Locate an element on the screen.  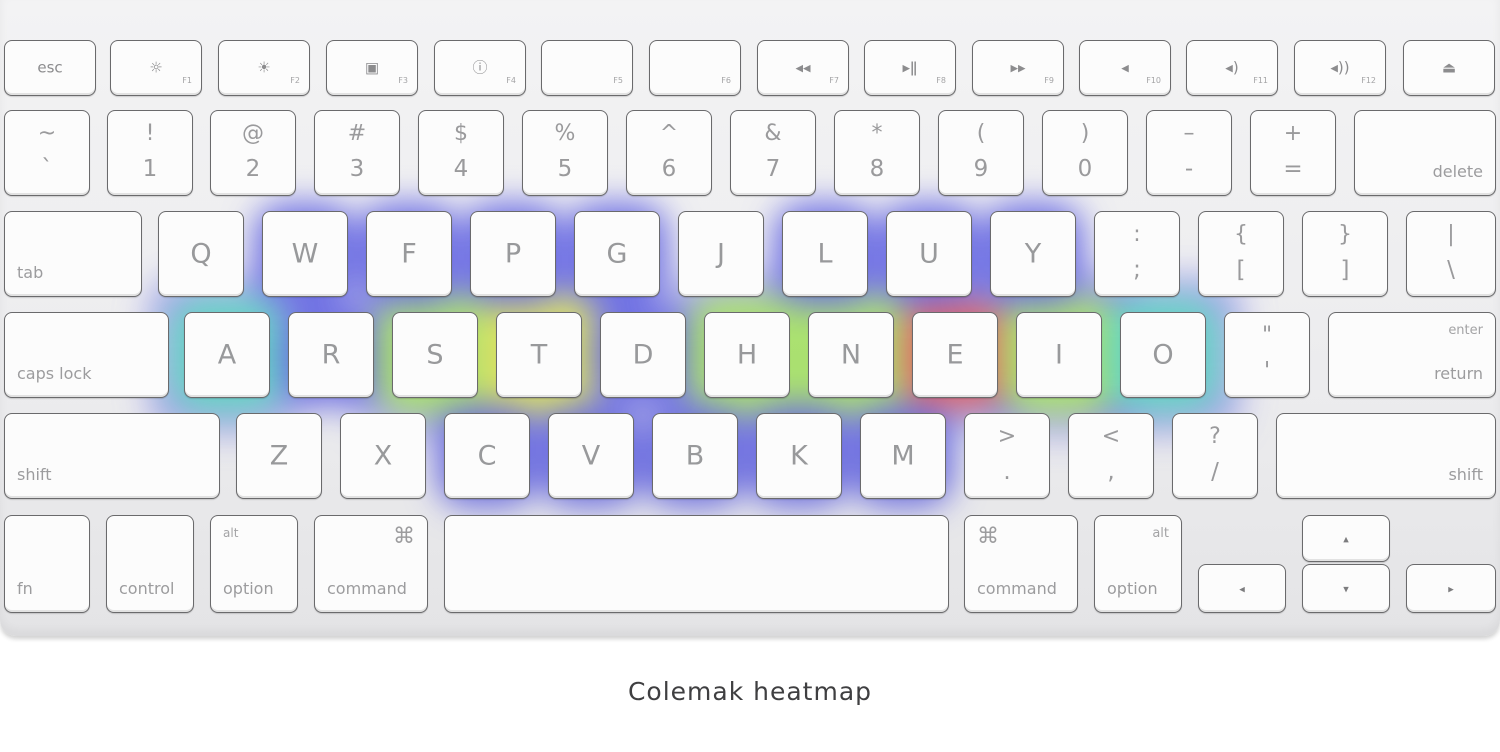
left-option-key: alt option is located at coordinates (254, 564).